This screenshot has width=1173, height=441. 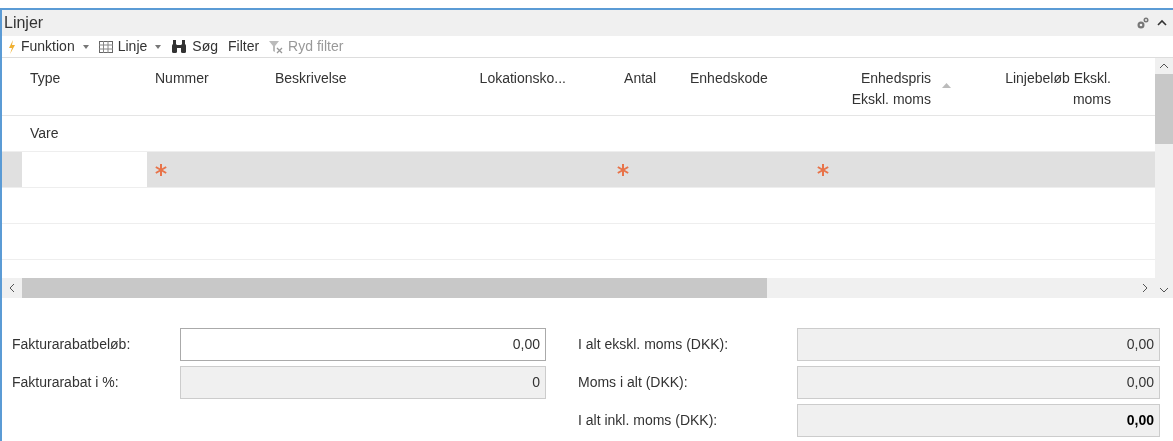 I want to click on clear-filter-icon, so click(x=276, y=46).